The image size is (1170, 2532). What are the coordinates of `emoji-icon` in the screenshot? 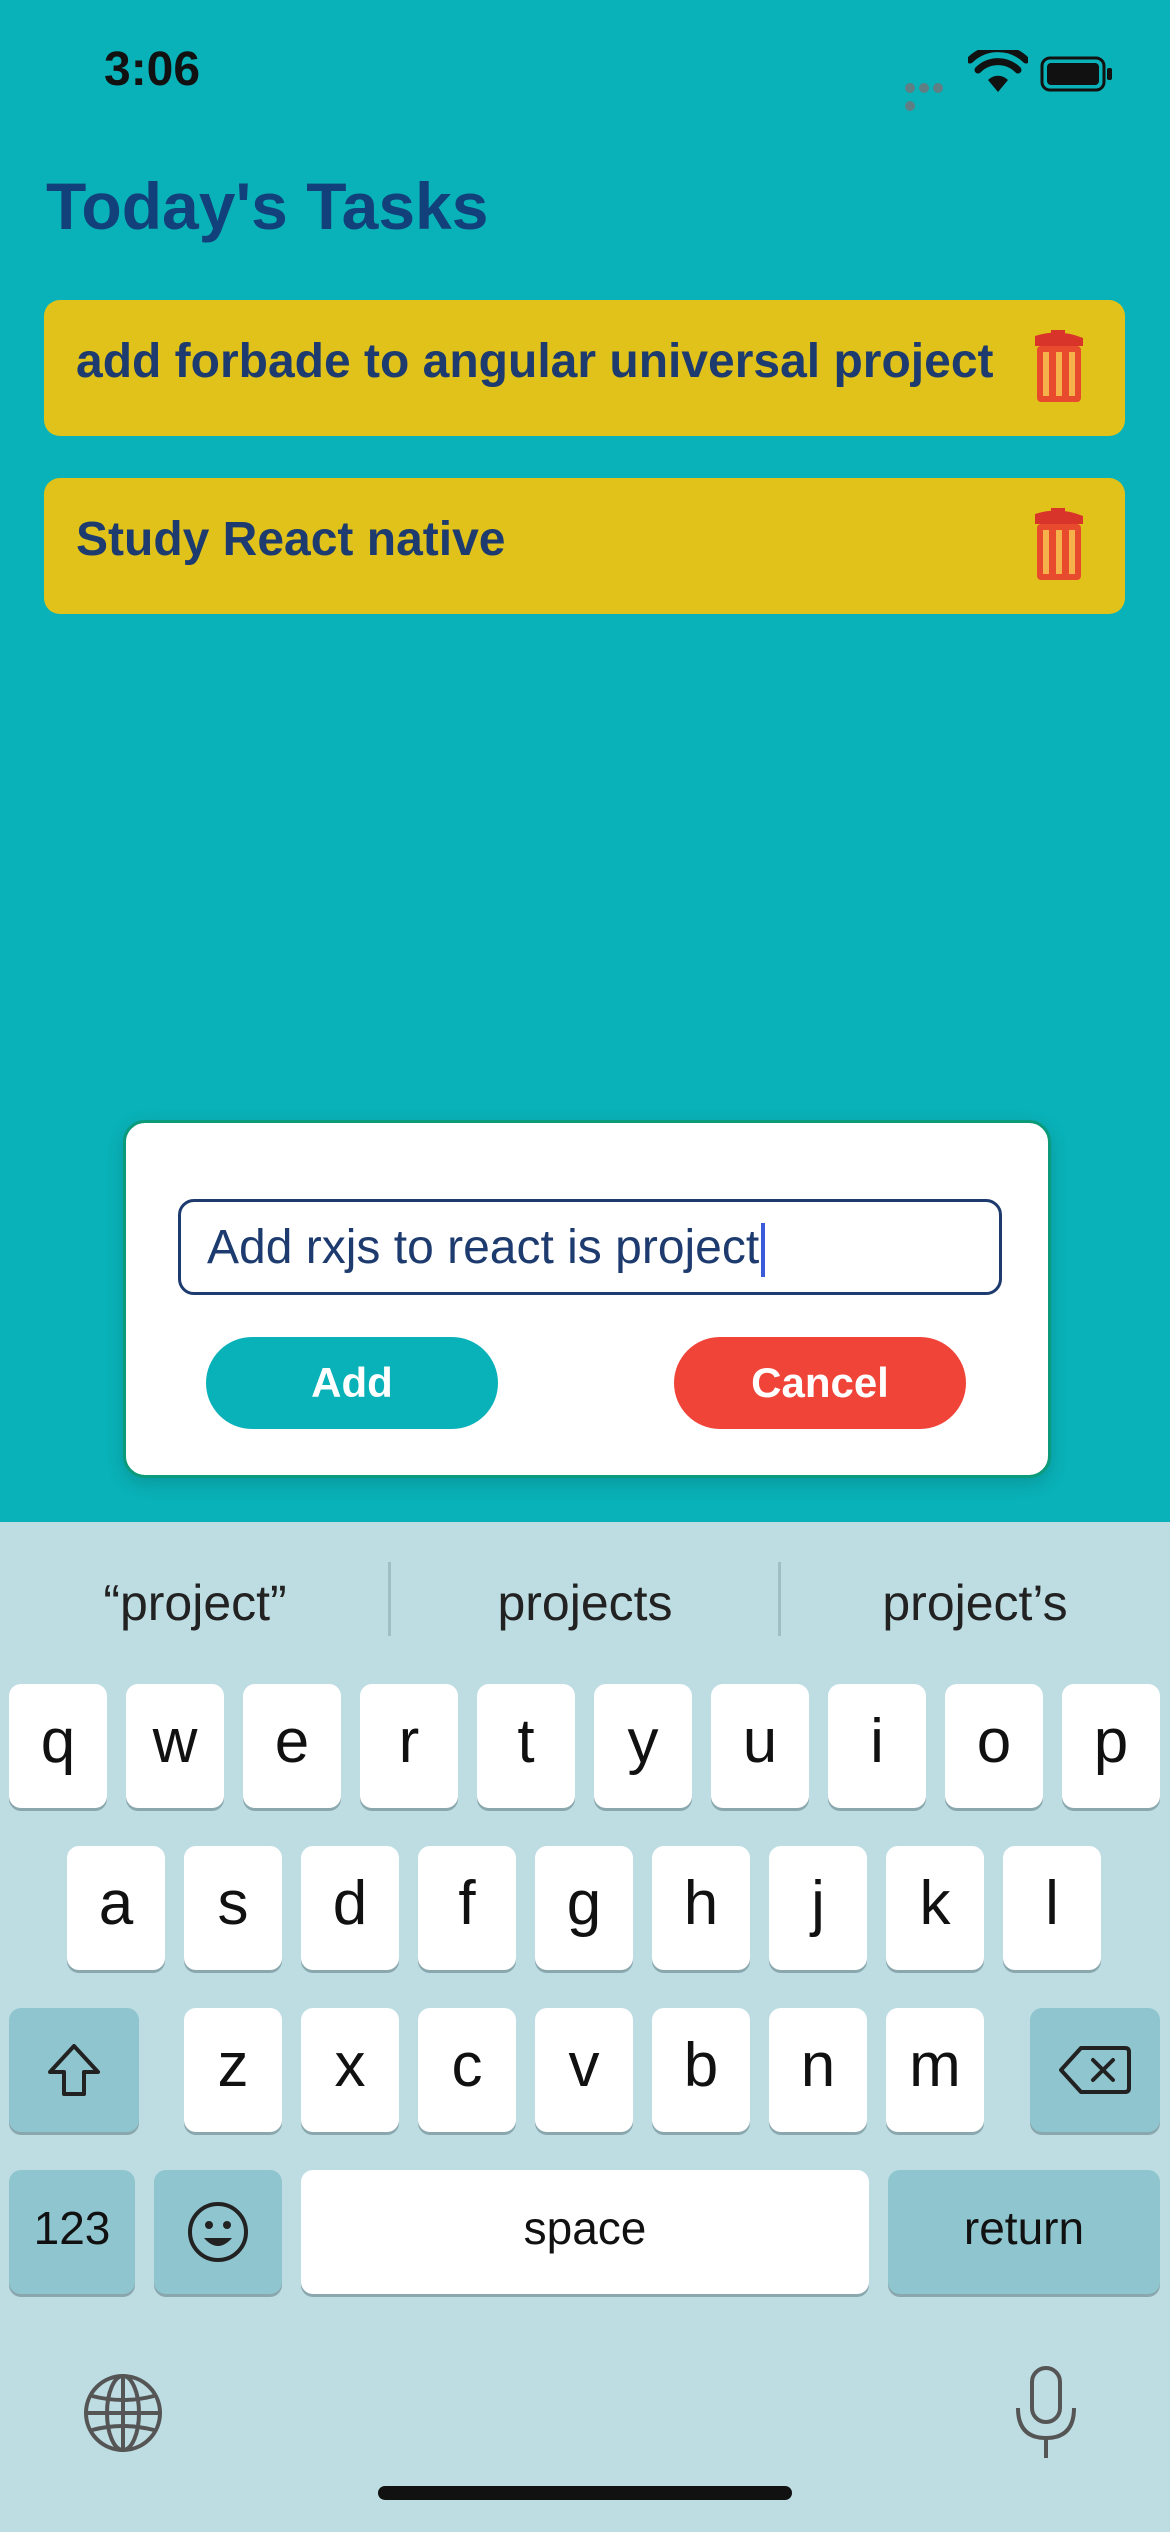 It's located at (218, 2231).